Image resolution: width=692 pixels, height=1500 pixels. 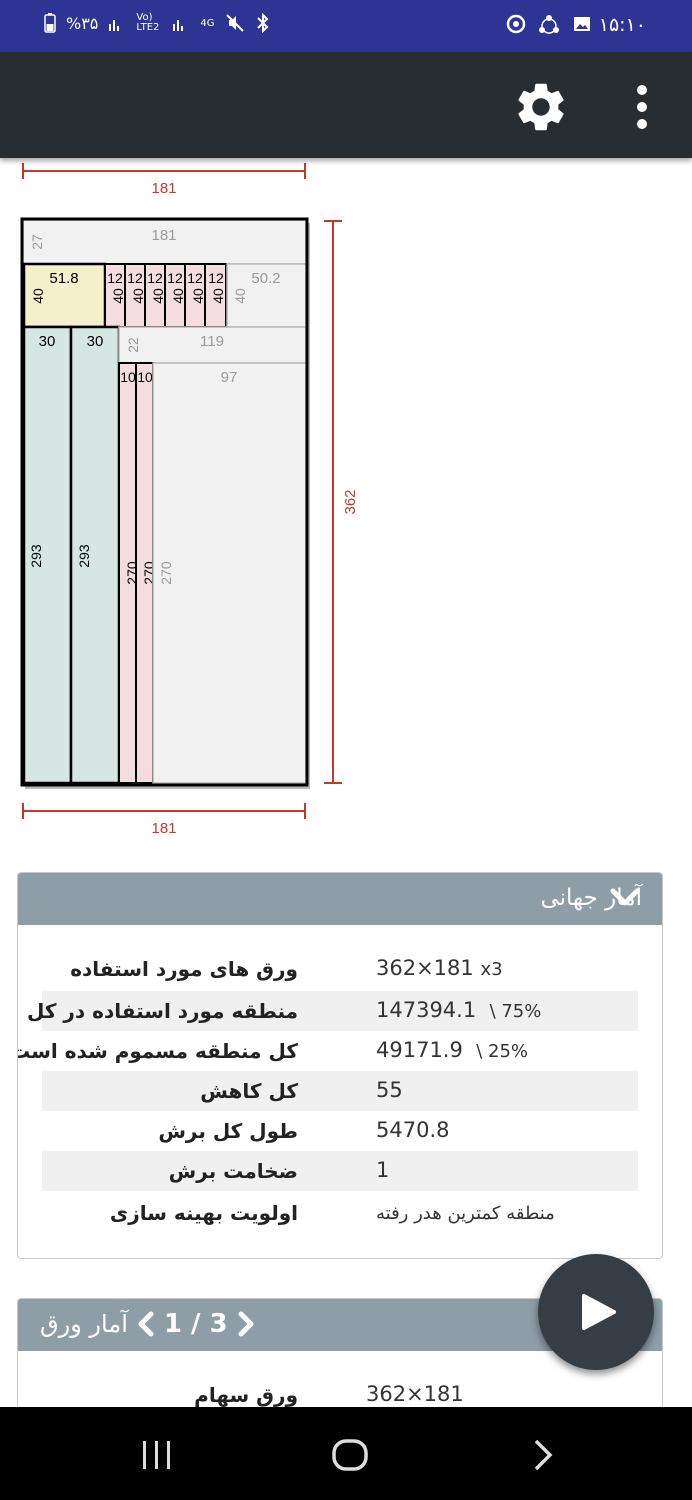 What do you see at coordinates (184, 969) in the screenshot?
I see `stat-label: ورق های مورد استفاده` at bounding box center [184, 969].